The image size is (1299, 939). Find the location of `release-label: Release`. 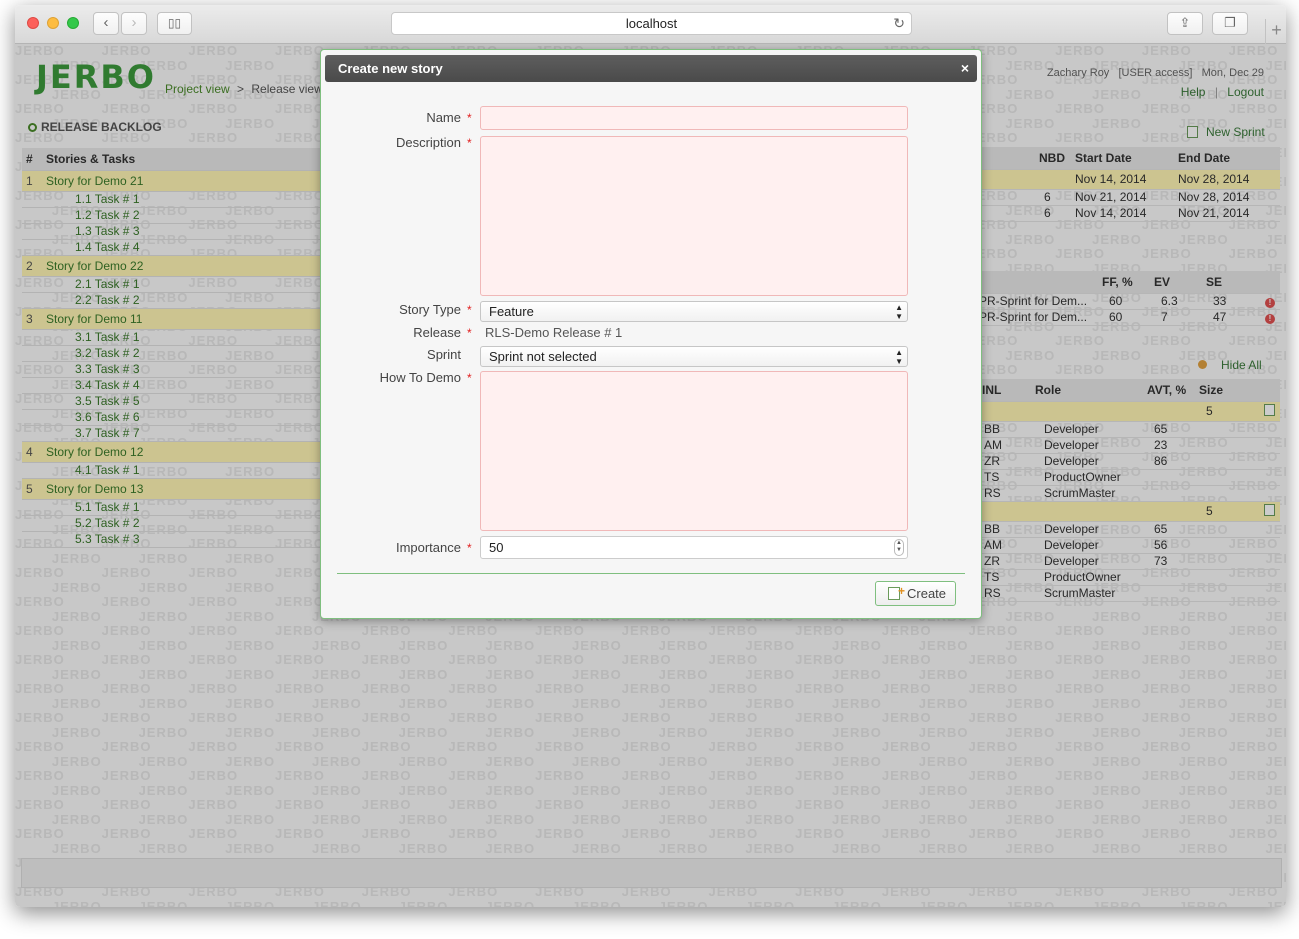

release-label: Release is located at coordinates (437, 332).